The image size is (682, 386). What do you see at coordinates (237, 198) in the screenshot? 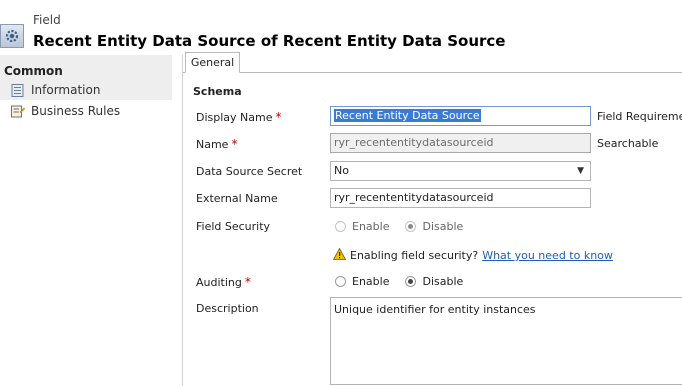
I see `external-name-label: External Name` at bounding box center [237, 198].